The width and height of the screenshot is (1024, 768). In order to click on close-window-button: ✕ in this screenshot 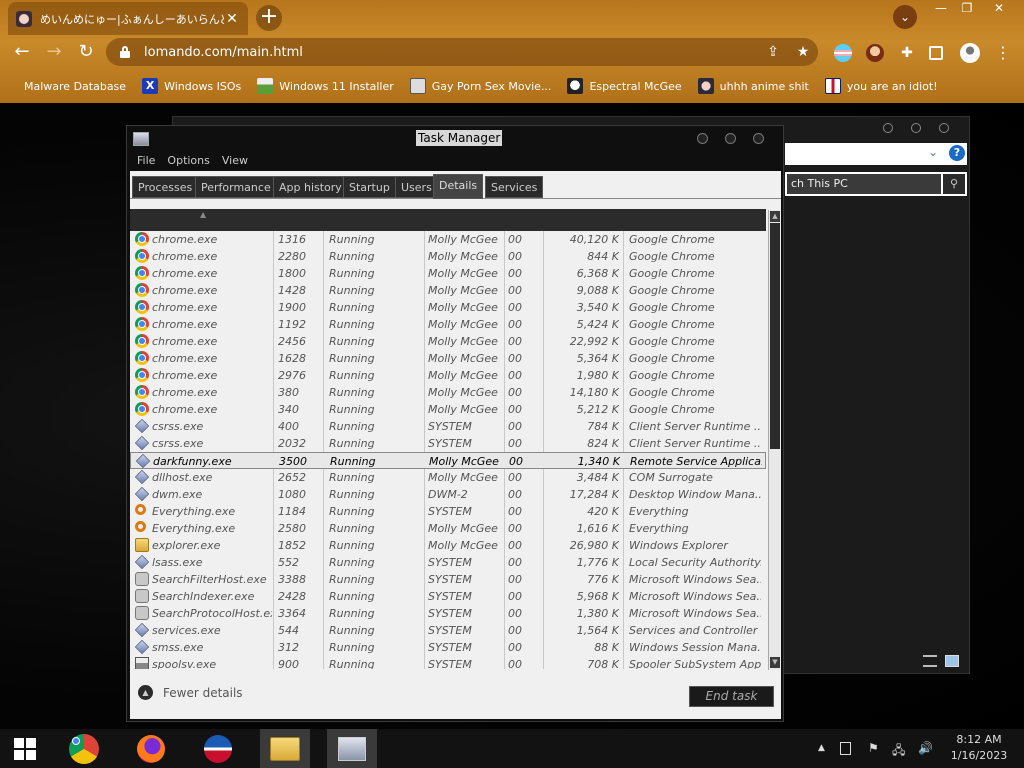, I will do `click(999, 9)`.